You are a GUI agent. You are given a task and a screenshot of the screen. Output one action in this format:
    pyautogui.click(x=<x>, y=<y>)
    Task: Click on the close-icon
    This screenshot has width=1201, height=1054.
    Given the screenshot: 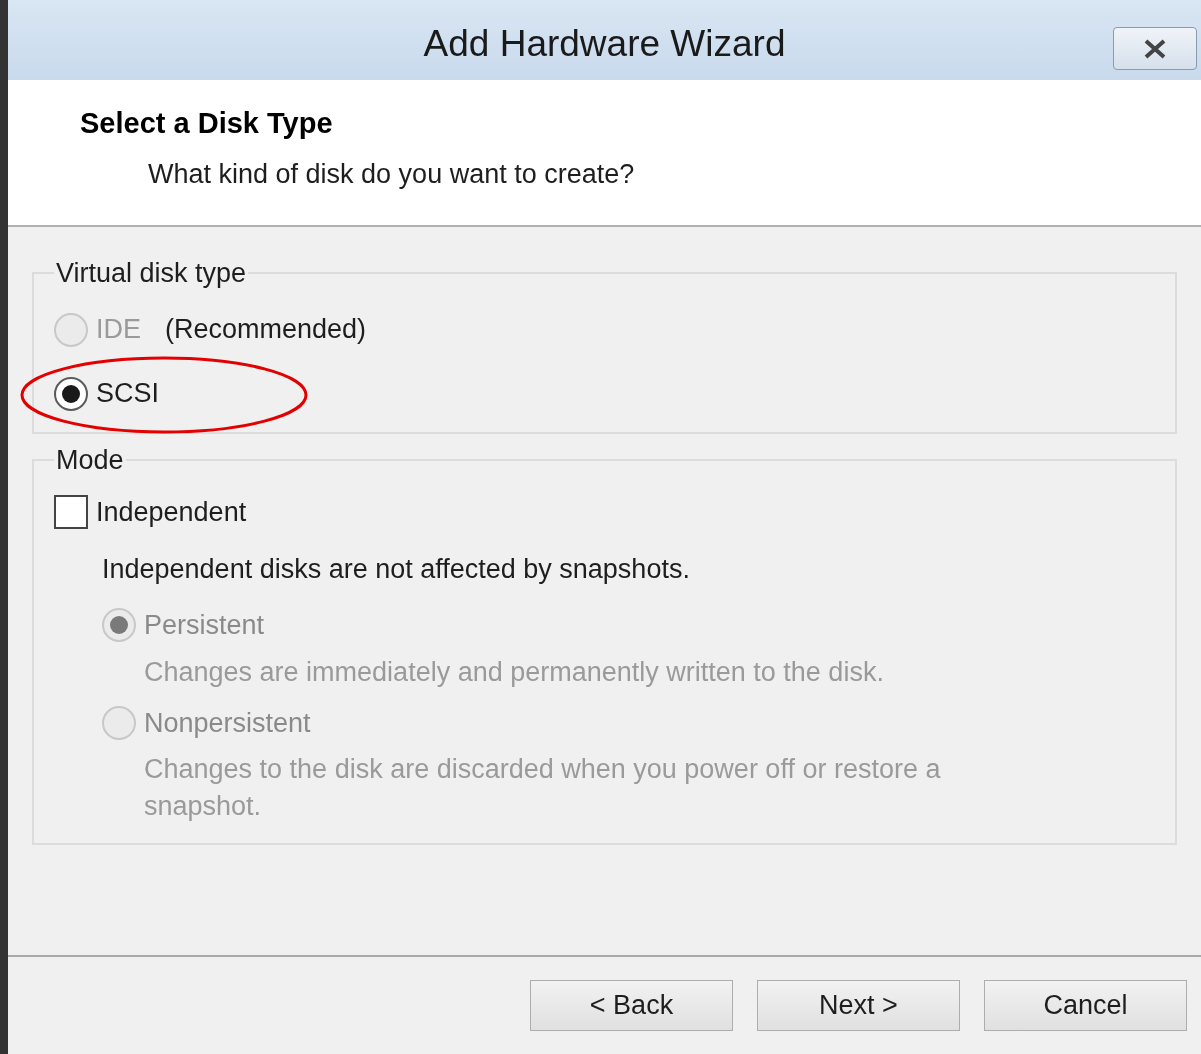 What is the action you would take?
    pyautogui.click(x=1155, y=48)
    